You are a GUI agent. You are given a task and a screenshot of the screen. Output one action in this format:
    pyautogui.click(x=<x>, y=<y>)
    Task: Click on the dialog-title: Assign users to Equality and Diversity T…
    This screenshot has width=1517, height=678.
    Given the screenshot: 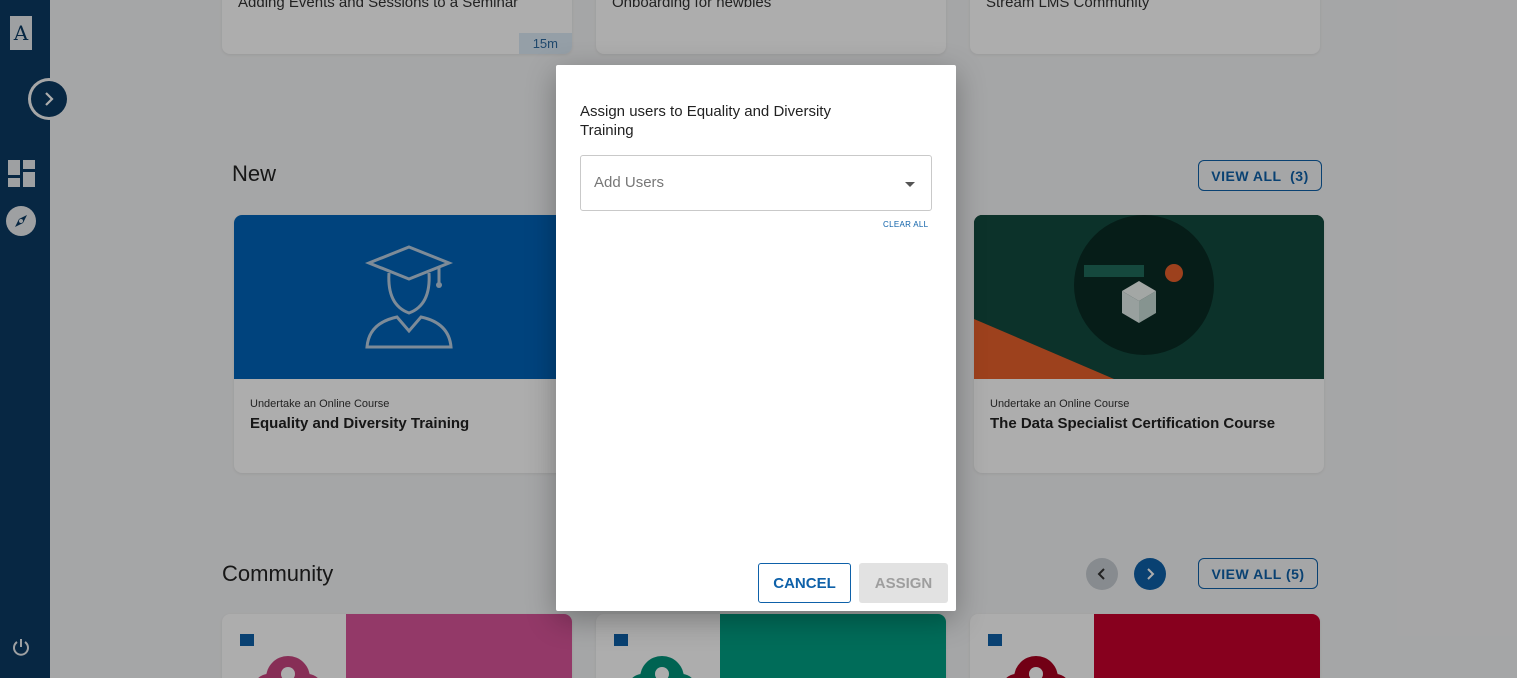 What is the action you would take?
    pyautogui.click(x=705, y=121)
    